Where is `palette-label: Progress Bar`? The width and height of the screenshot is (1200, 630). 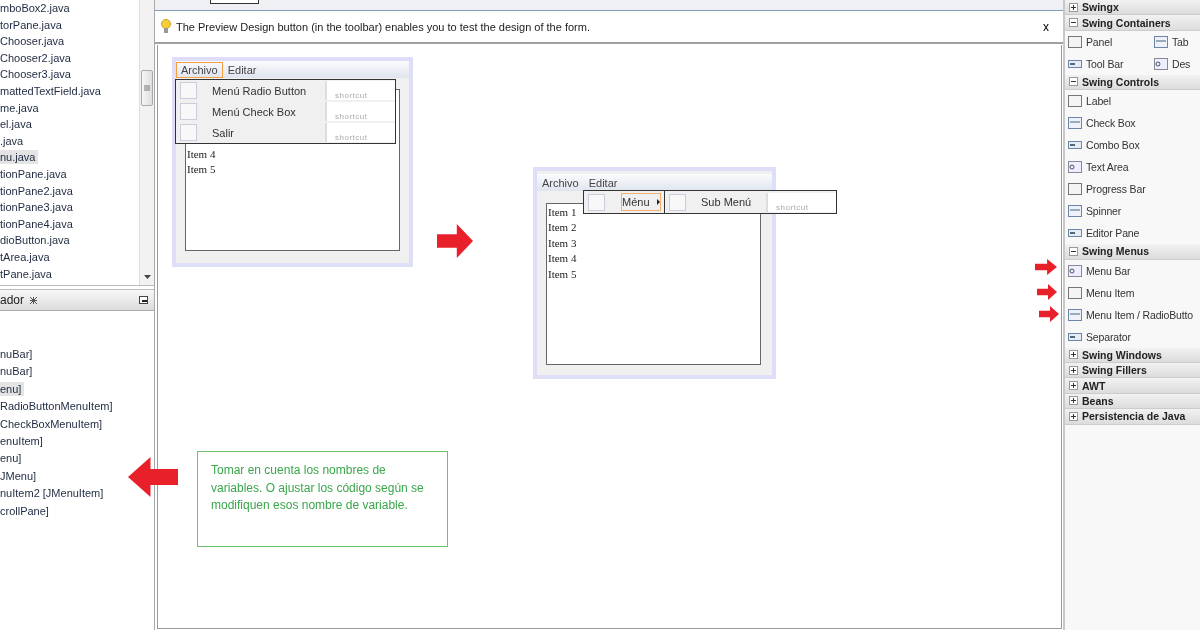 palette-label: Progress Bar is located at coordinates (1116, 189).